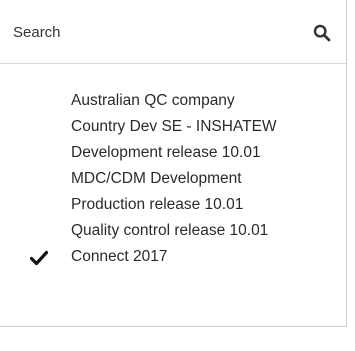 The image size is (355, 351). What do you see at coordinates (170, 230) in the screenshot?
I see `list-item-label: Quality control release 10.01` at bounding box center [170, 230].